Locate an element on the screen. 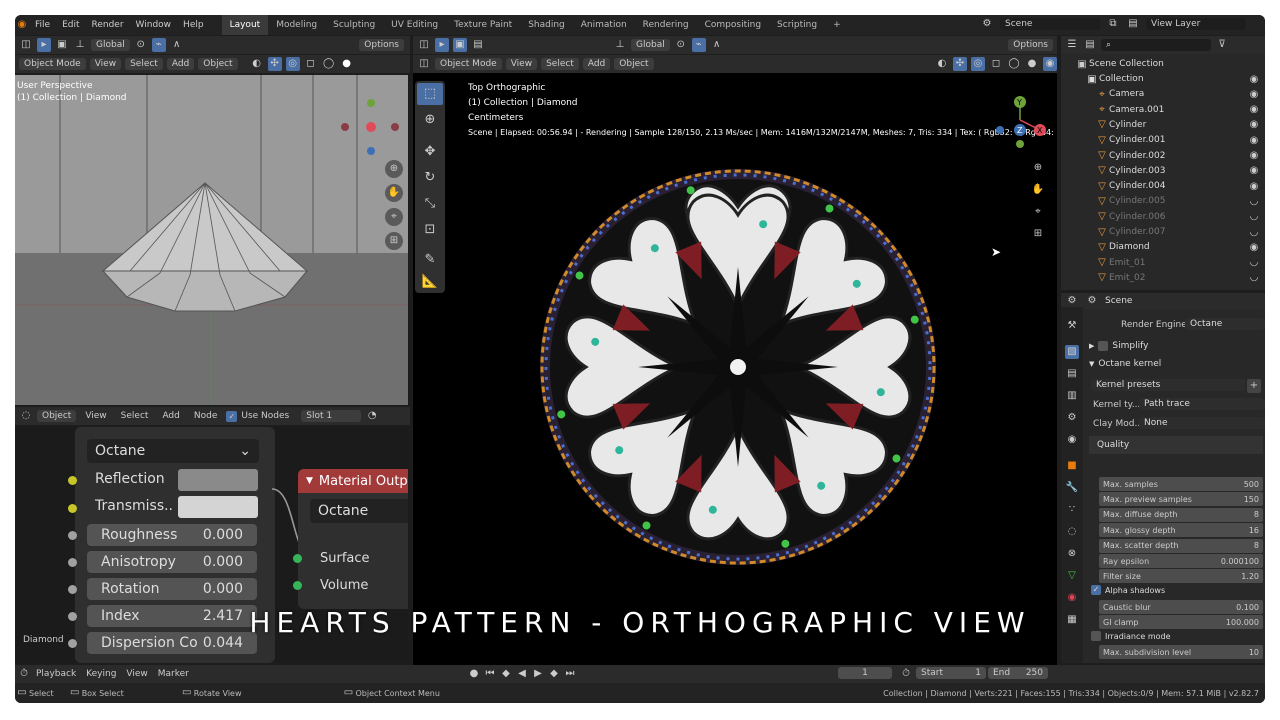 This screenshot has height=720, width=1280. navigation-axis-gizmo: Y X Z is located at coordinates (1018, 118).